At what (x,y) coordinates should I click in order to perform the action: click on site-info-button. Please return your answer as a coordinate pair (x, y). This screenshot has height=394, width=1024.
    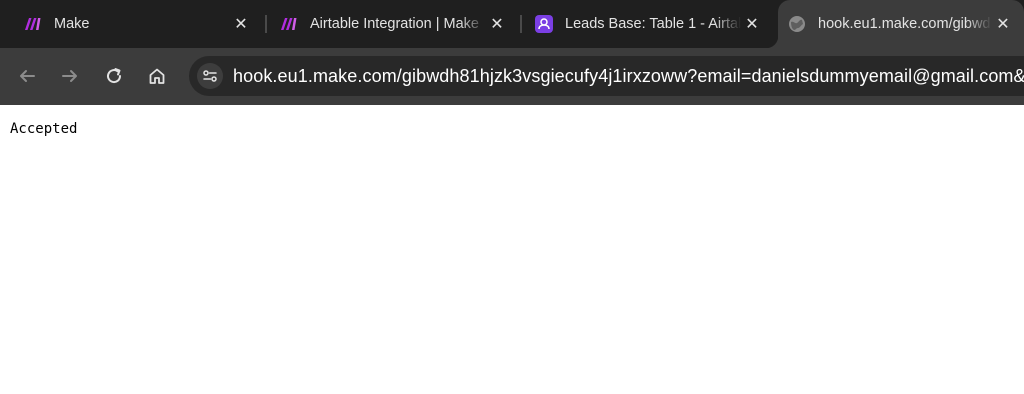
    Looking at the image, I should click on (210, 76).